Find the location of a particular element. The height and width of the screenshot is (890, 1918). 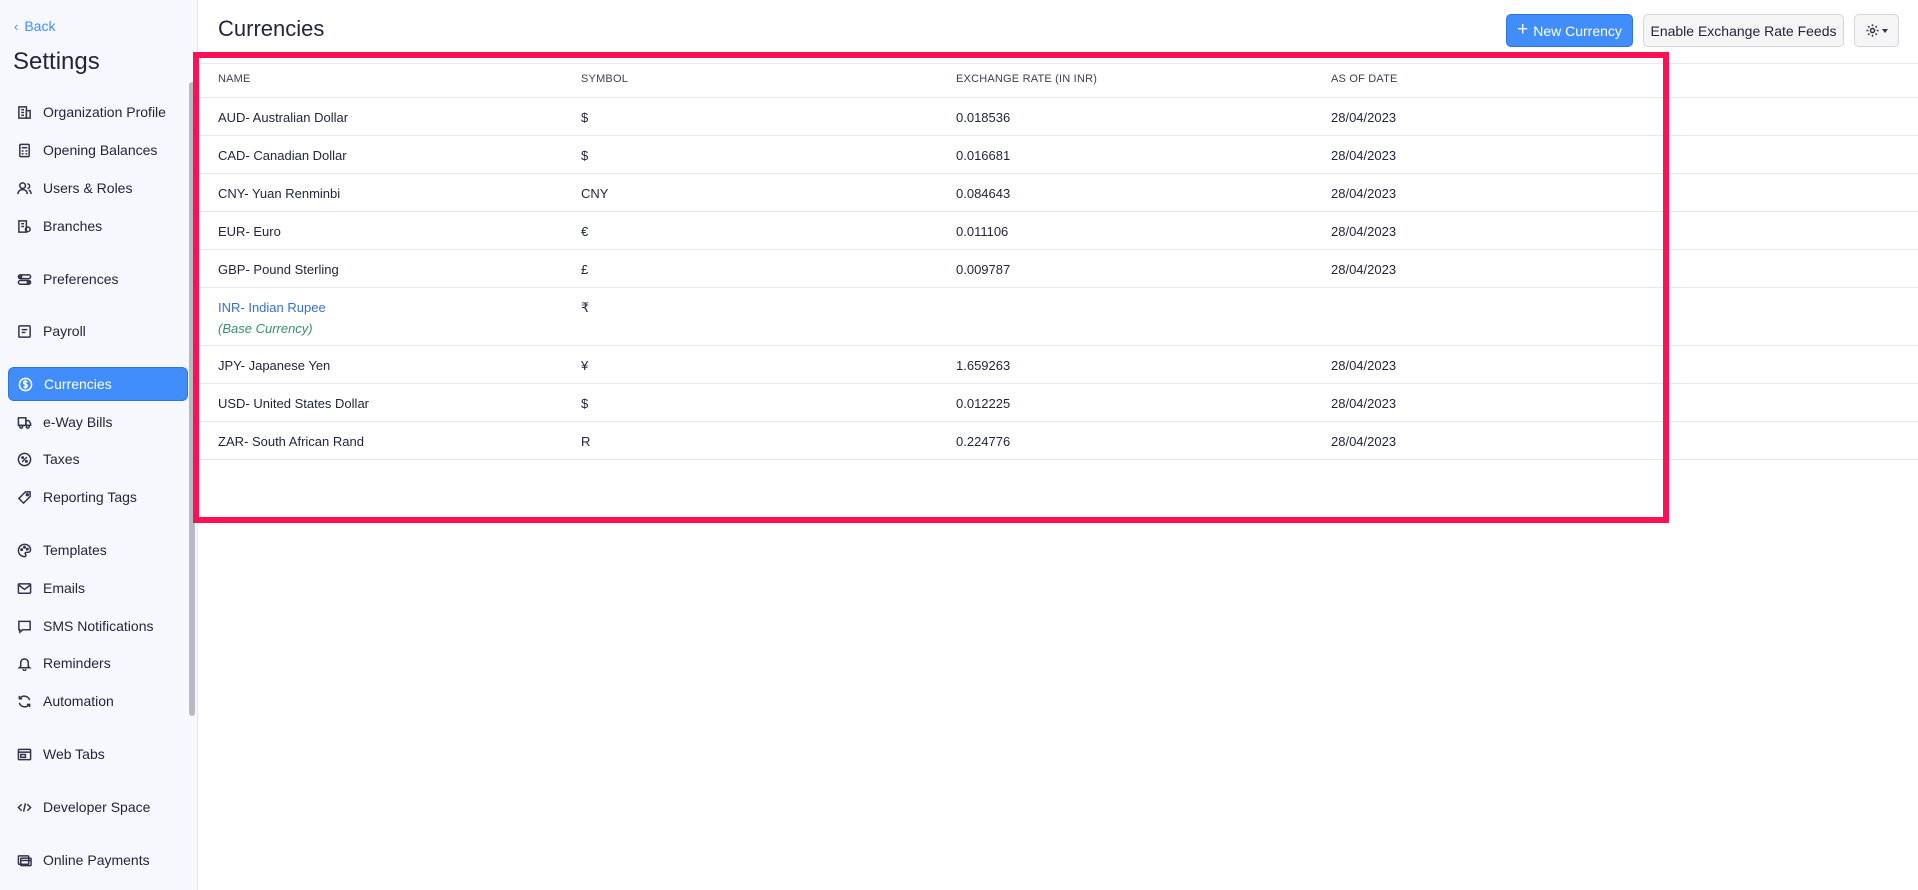

sidebar-item-label: Emails is located at coordinates (64, 588).